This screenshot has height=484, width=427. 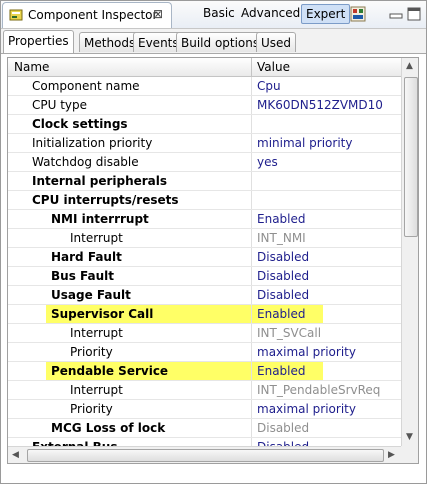 I want to click on name-column-header: Name, so click(x=31, y=67).